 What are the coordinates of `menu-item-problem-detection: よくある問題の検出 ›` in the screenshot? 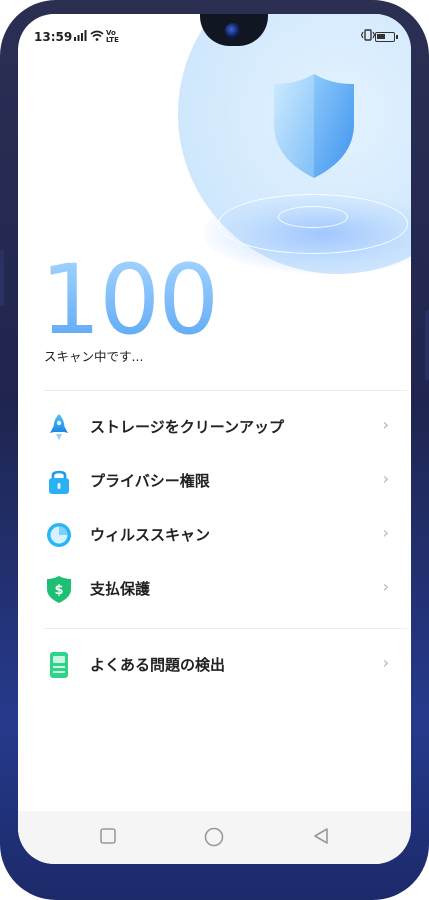 It's located at (214, 666).